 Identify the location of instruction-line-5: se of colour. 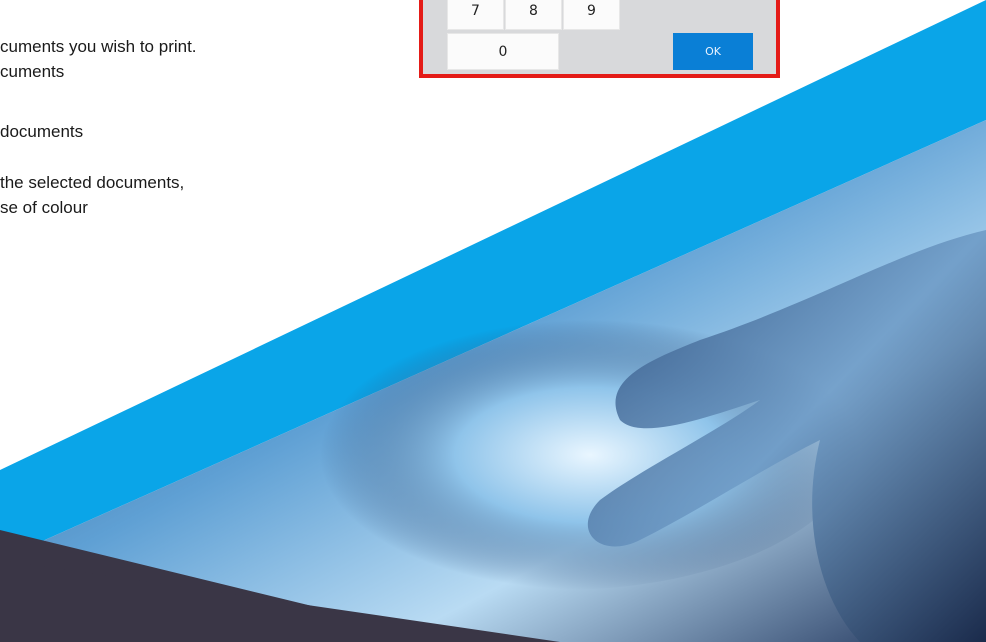
(44, 207).